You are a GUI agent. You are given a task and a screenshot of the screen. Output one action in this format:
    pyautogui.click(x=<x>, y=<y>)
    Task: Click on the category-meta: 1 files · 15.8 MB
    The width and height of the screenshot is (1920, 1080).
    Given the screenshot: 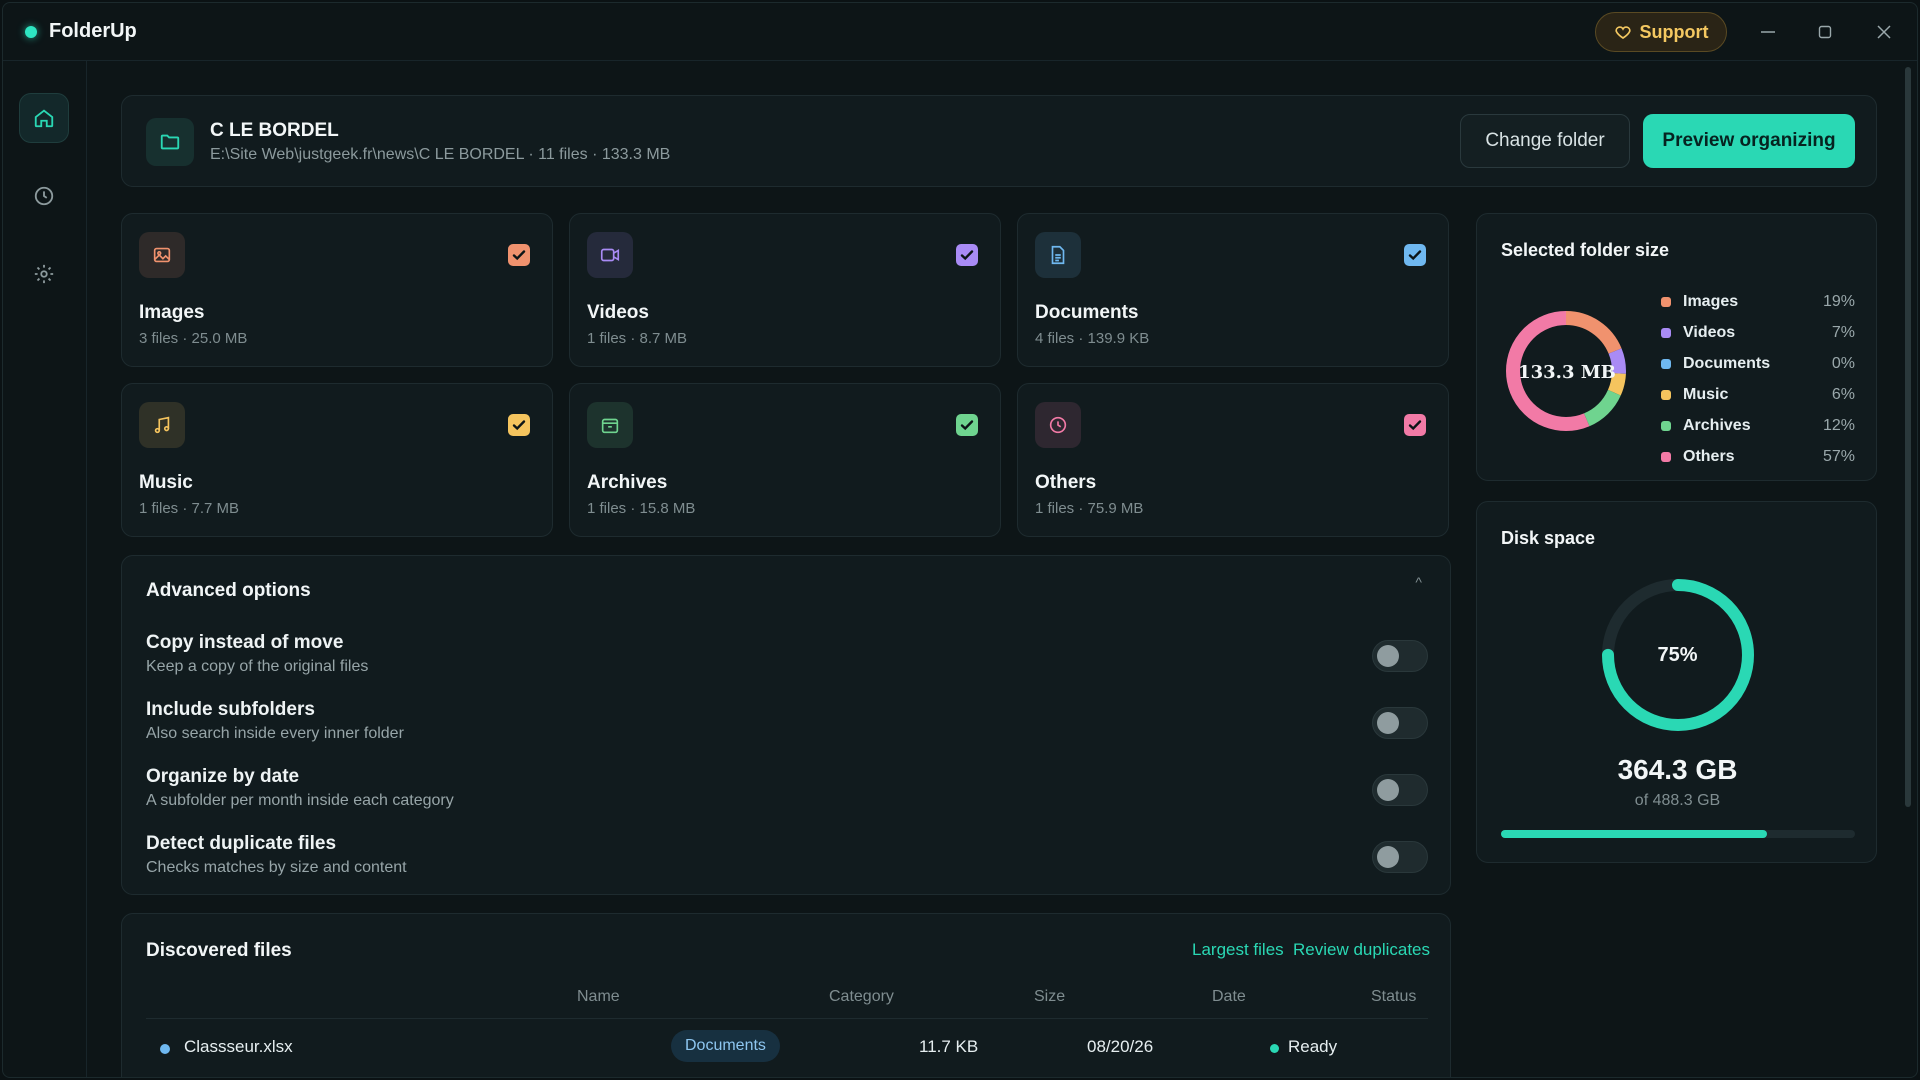 What is the action you would take?
    pyautogui.click(x=641, y=508)
    